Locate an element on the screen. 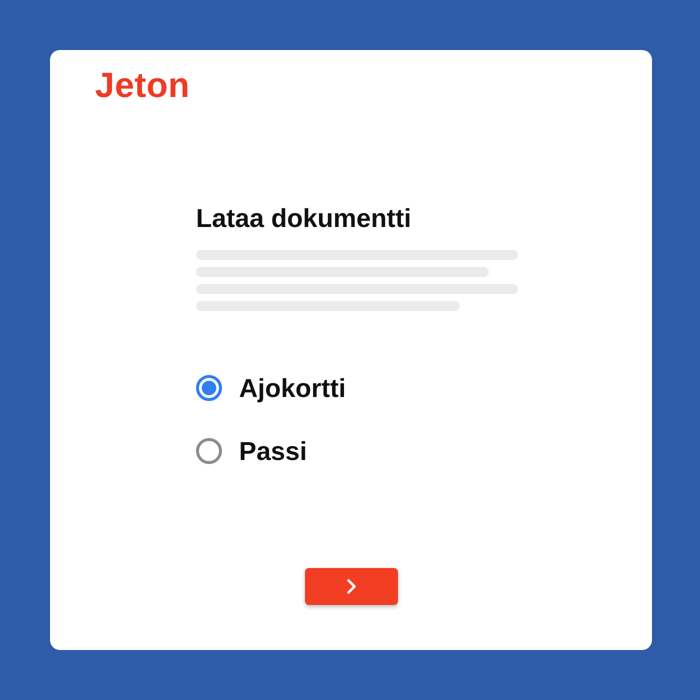 This screenshot has width=700, height=700. dialog-title: Lataa dokumentti is located at coordinates (304, 218).